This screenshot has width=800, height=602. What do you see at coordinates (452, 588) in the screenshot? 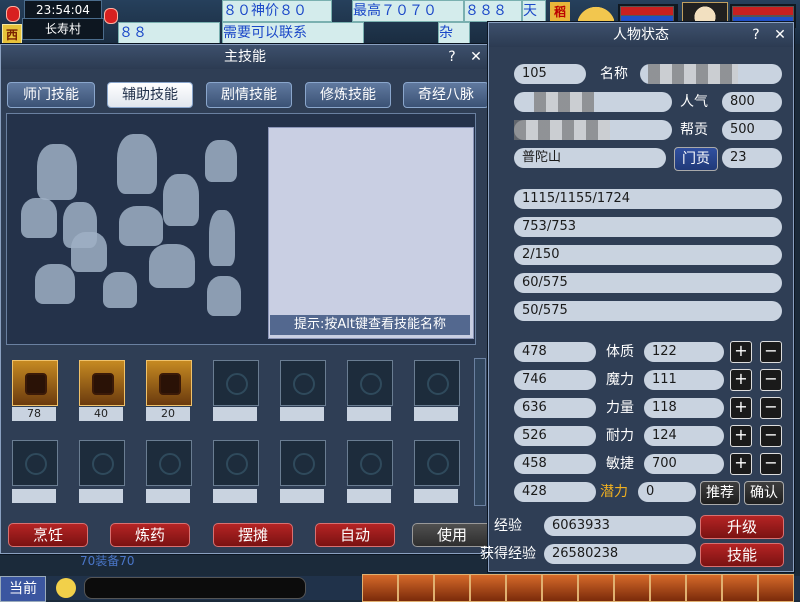
I see `bag-icon` at bounding box center [452, 588].